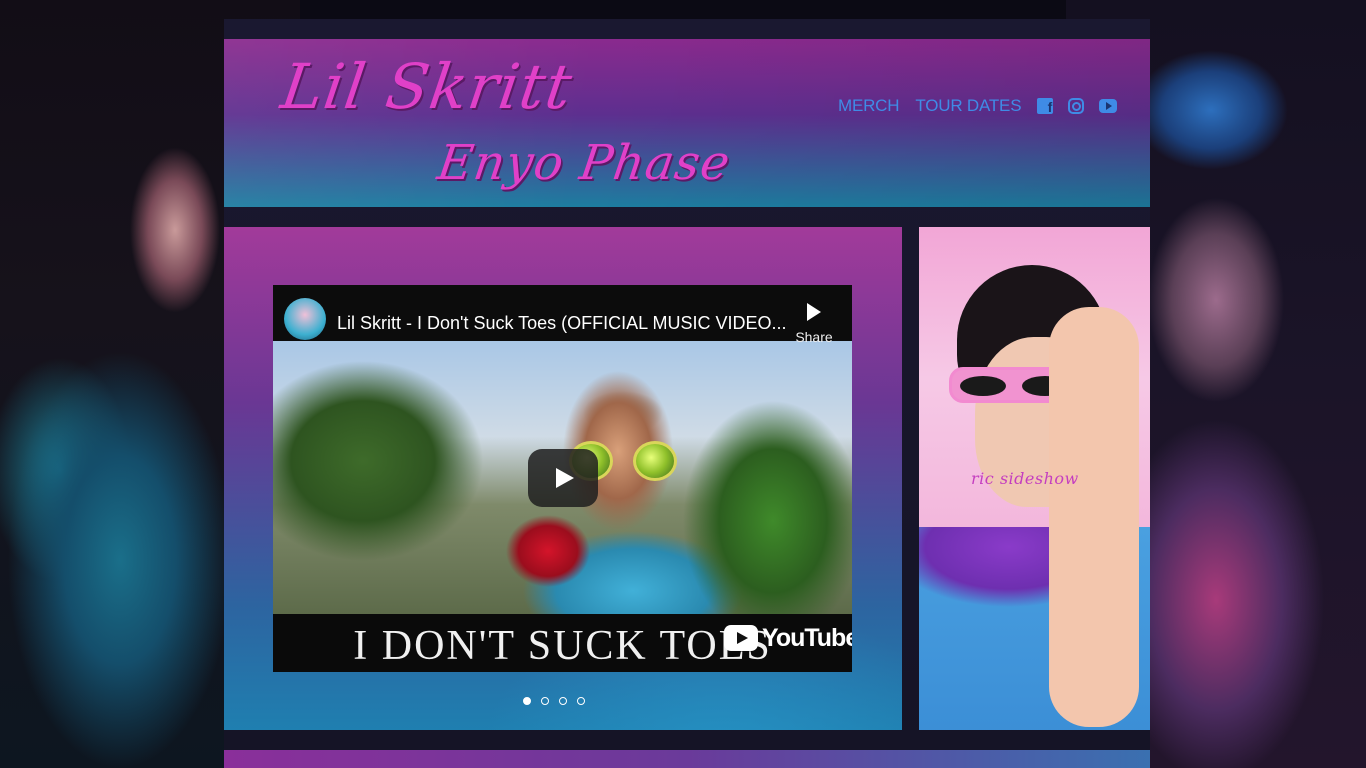 This screenshot has height=768, width=1366. What do you see at coordinates (687, 759) in the screenshot?
I see `next-section-strip` at bounding box center [687, 759].